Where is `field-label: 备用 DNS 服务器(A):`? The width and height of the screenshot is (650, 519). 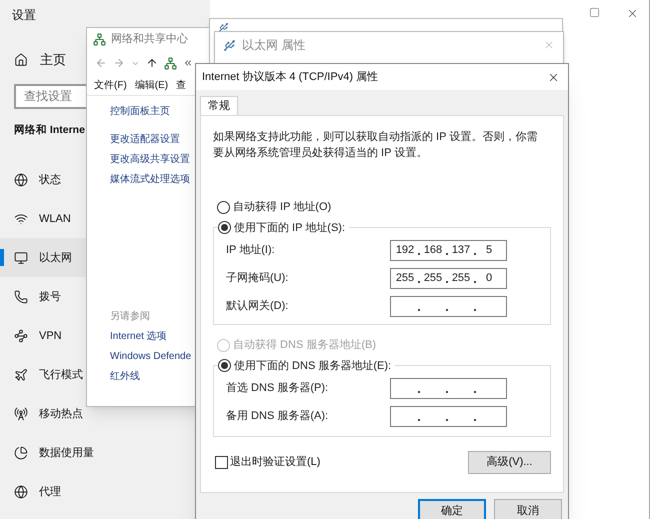
field-label: 备用 DNS 服务器(A): is located at coordinates (278, 416).